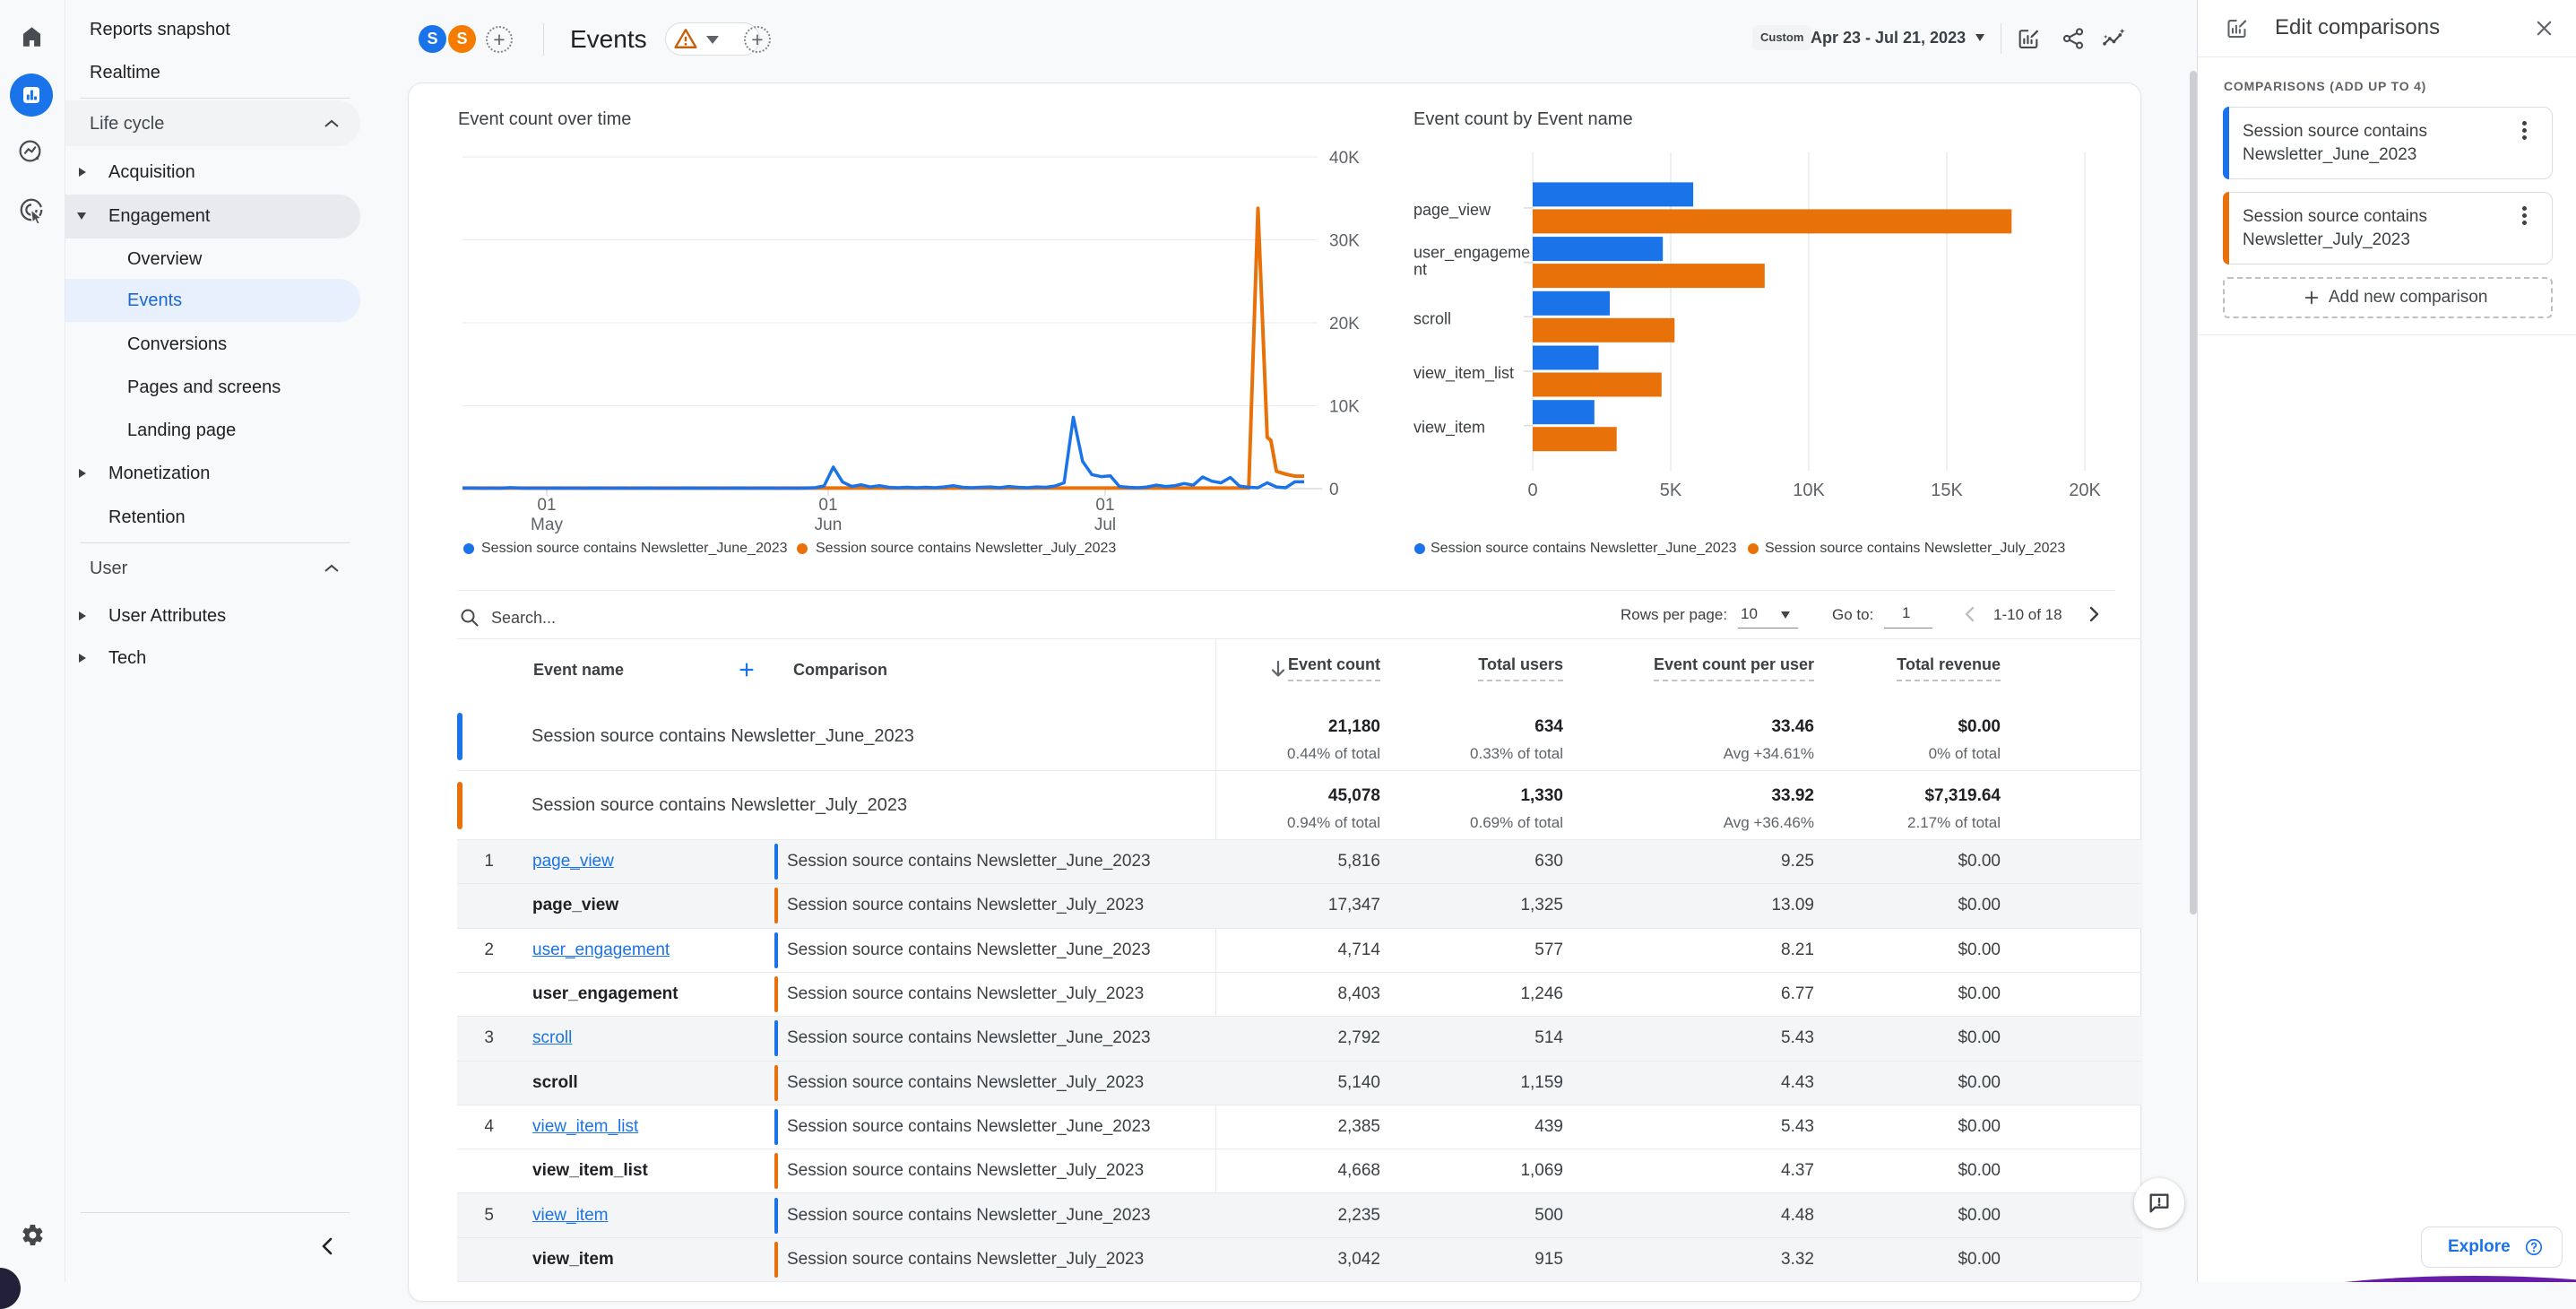  Describe the element at coordinates (1344, 158) in the screenshot. I see `svg-text: 40K` at that location.